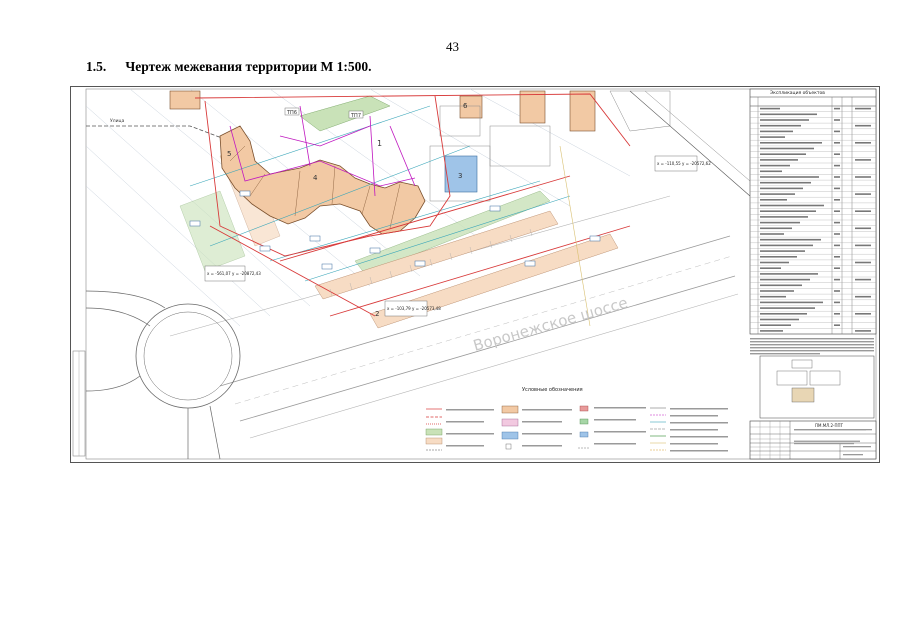  What do you see at coordinates (813, 221) in the screenshot?
I see `explication-table: Экспликация объектов` at bounding box center [813, 221].